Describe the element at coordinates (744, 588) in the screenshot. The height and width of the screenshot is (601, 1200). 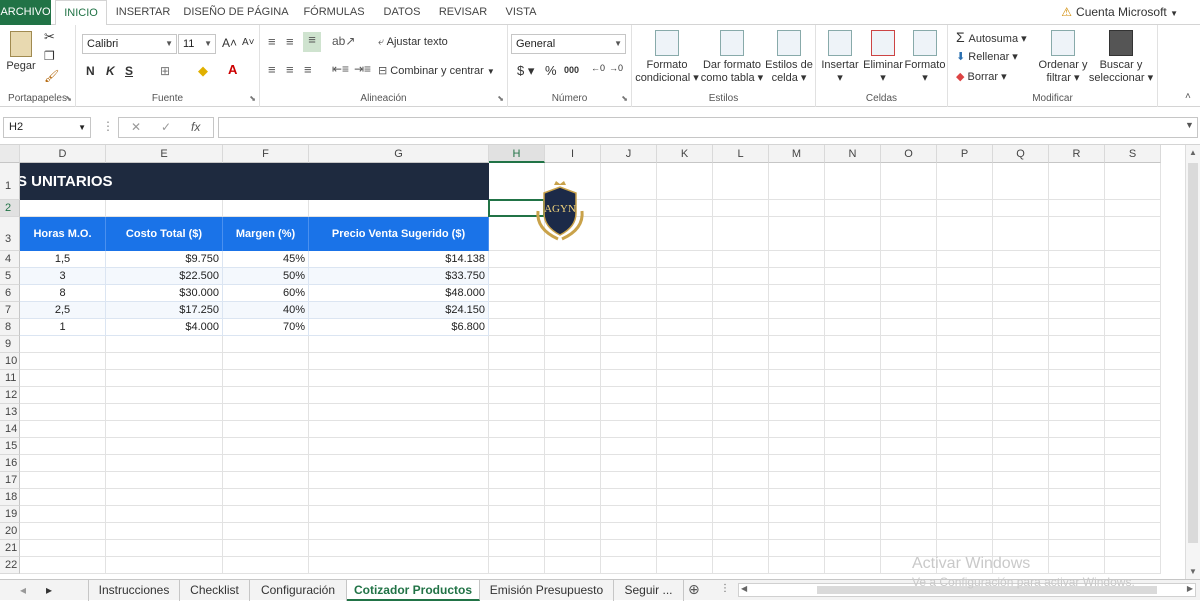
I see `scroll-left-icon: ◀` at that location.